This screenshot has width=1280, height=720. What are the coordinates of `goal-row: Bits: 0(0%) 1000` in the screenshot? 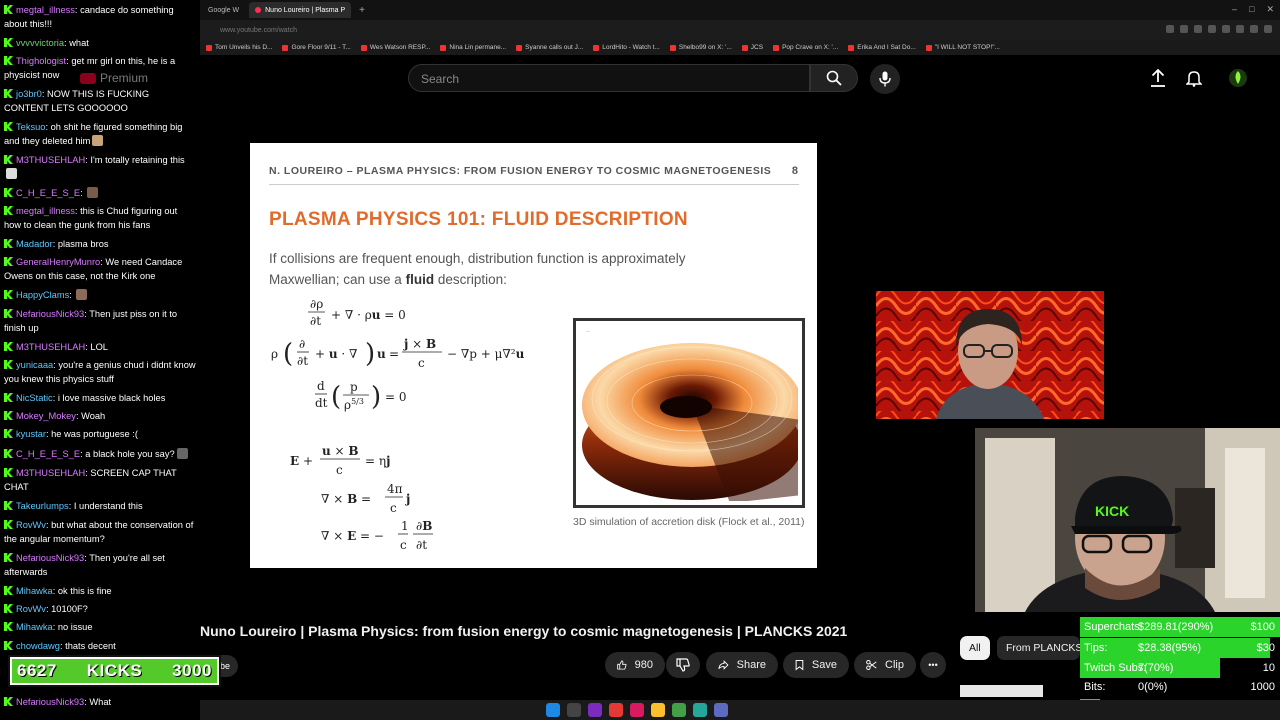 It's located at (1180, 687).